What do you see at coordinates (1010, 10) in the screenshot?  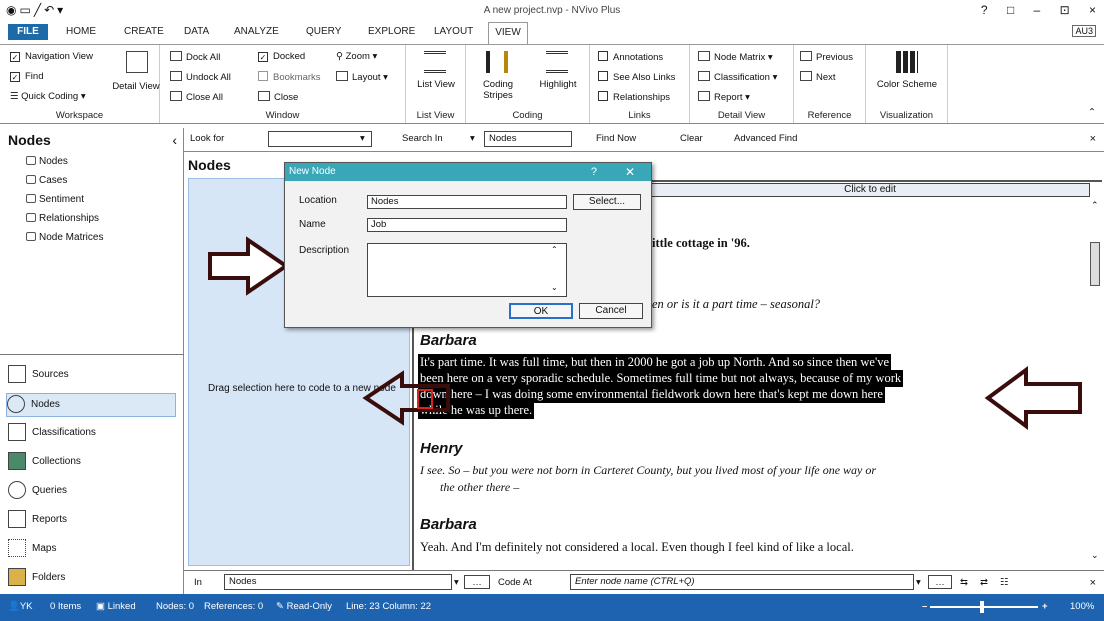 I see `ribbon-display-button: □` at bounding box center [1010, 10].